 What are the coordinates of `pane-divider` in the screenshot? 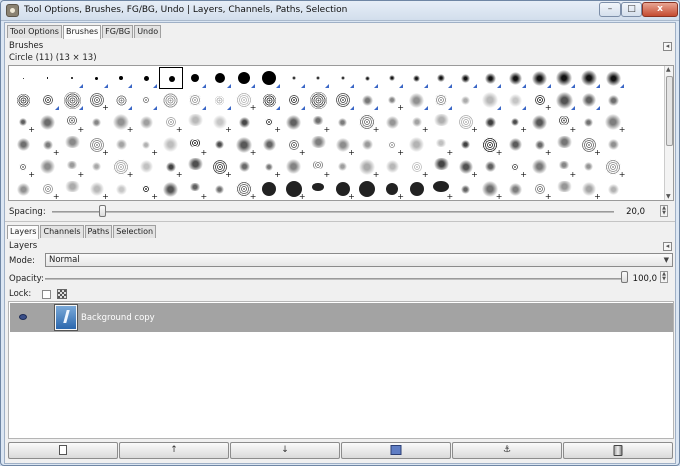 It's located at (340, 221).